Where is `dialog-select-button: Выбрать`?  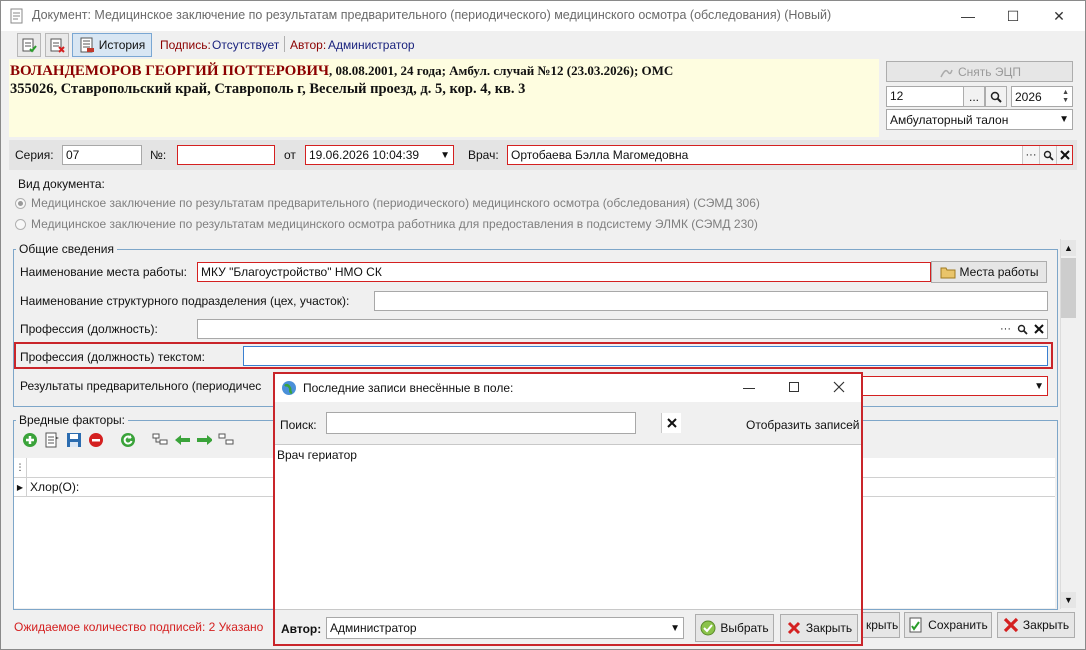 dialog-select-button: Выбрать is located at coordinates (734, 628).